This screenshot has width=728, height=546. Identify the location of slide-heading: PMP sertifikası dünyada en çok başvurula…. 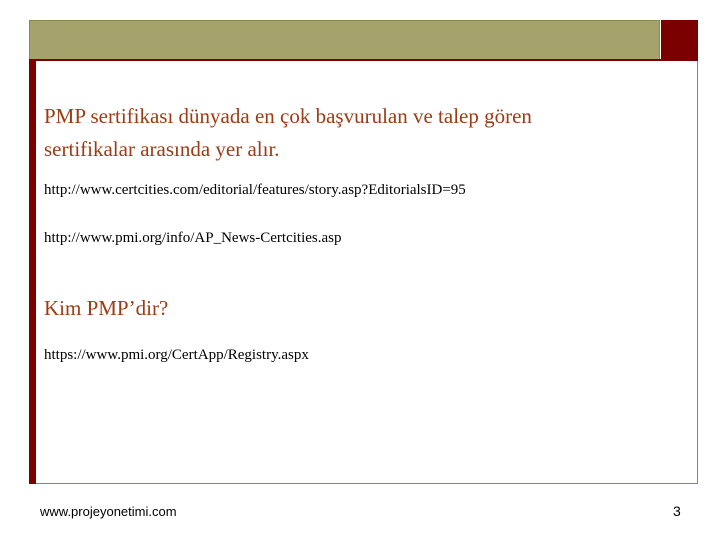
(364, 133).